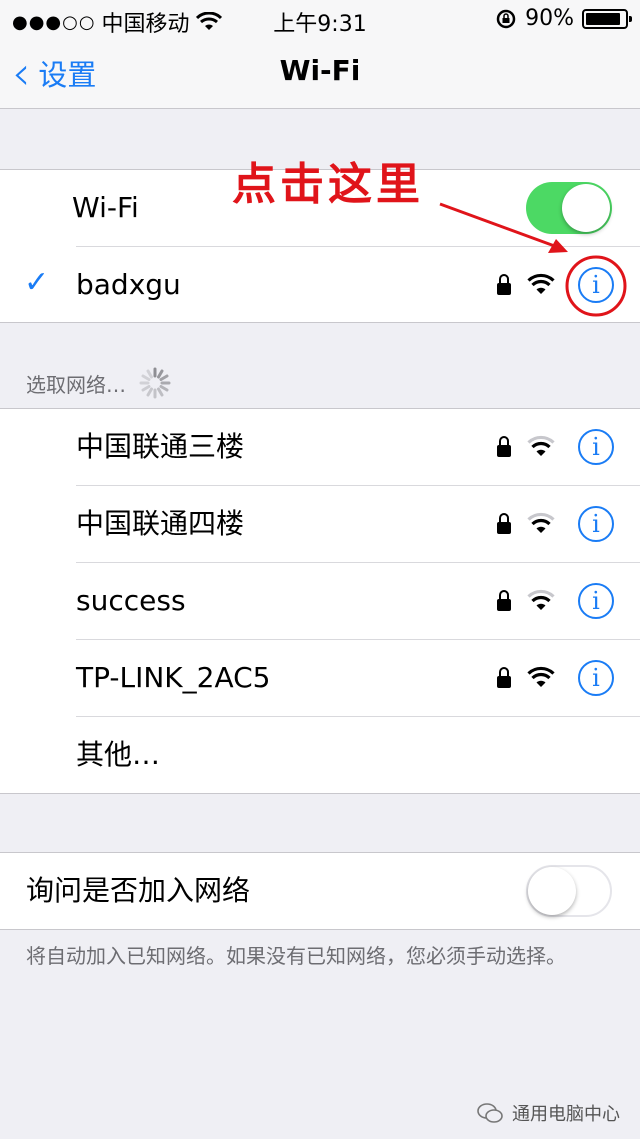  What do you see at coordinates (296, 956) in the screenshot?
I see `ask-to-join-footer: 将自动加入已知网络。如果没有已知网络，您必须手动选择。` at bounding box center [296, 956].